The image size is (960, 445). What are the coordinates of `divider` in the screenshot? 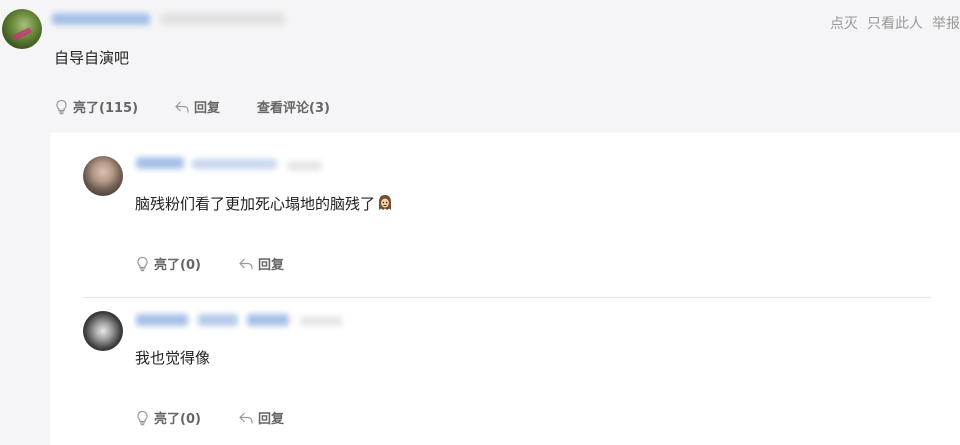 It's located at (507, 297).